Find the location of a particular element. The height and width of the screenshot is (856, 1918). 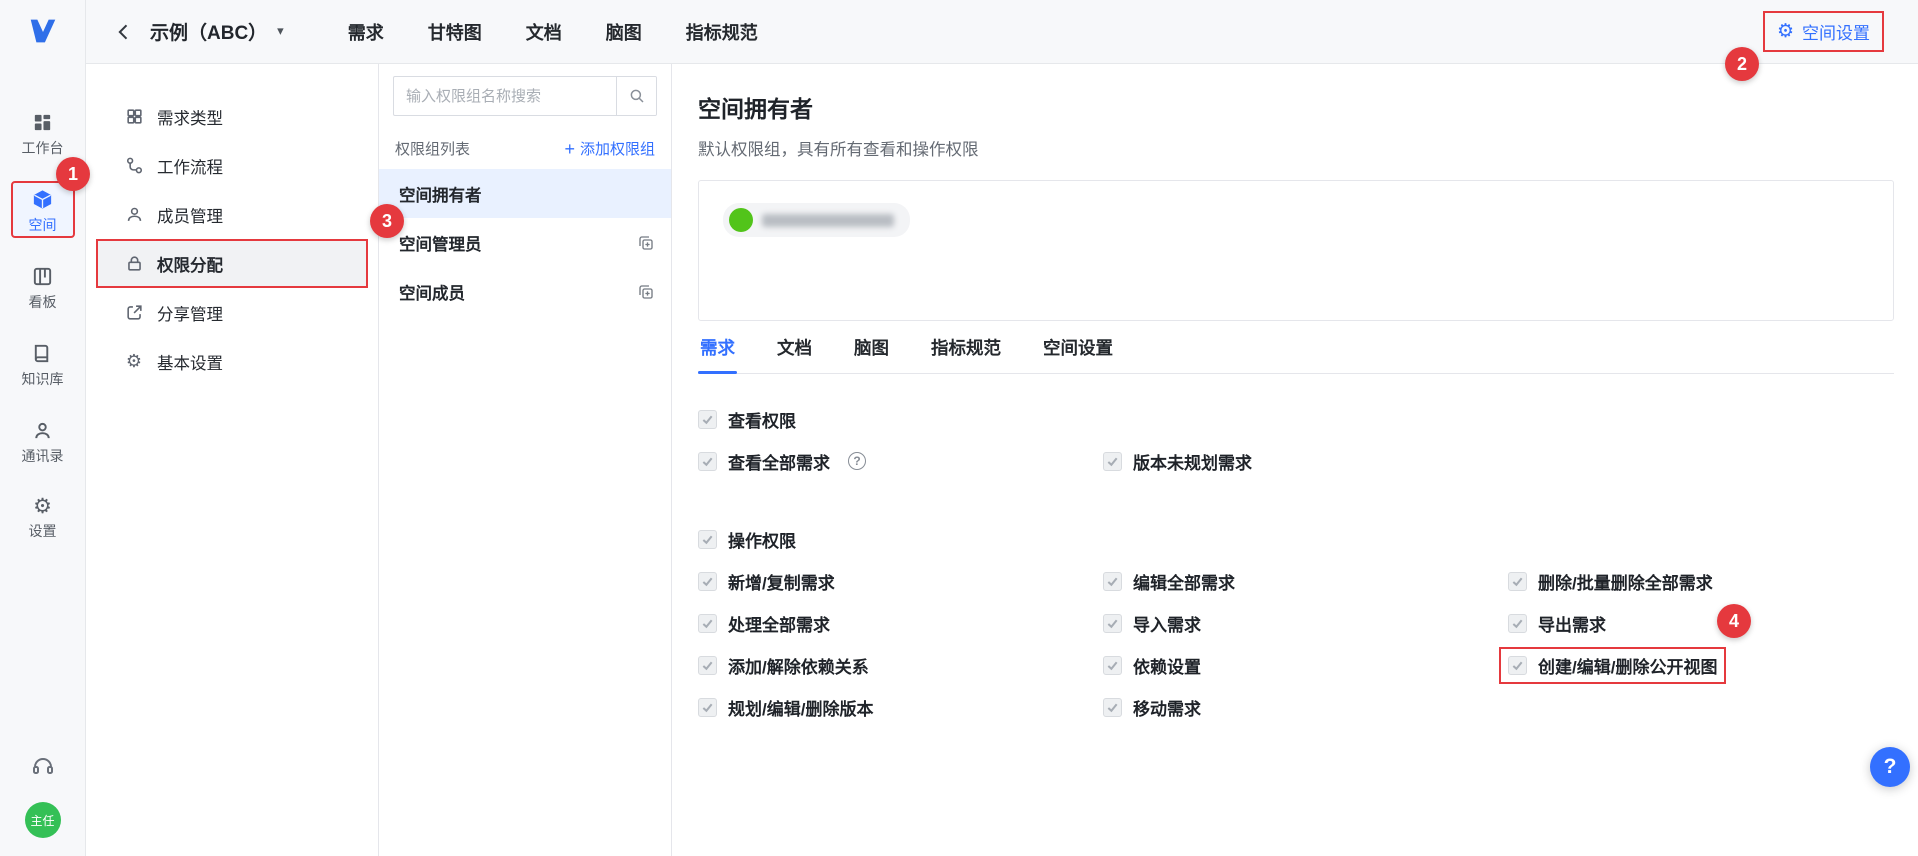

app-logo is located at coordinates (43, 31).